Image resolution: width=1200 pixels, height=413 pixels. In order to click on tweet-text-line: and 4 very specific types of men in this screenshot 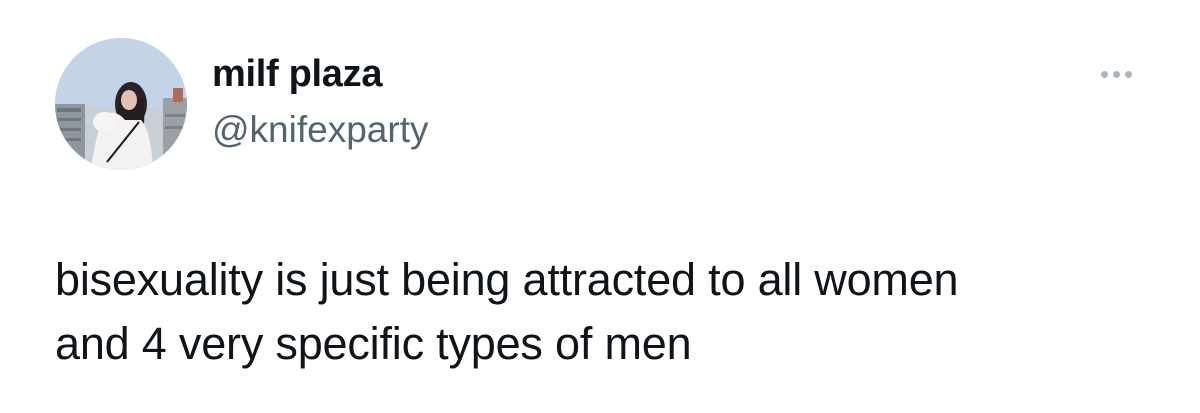, I will do `click(373, 343)`.